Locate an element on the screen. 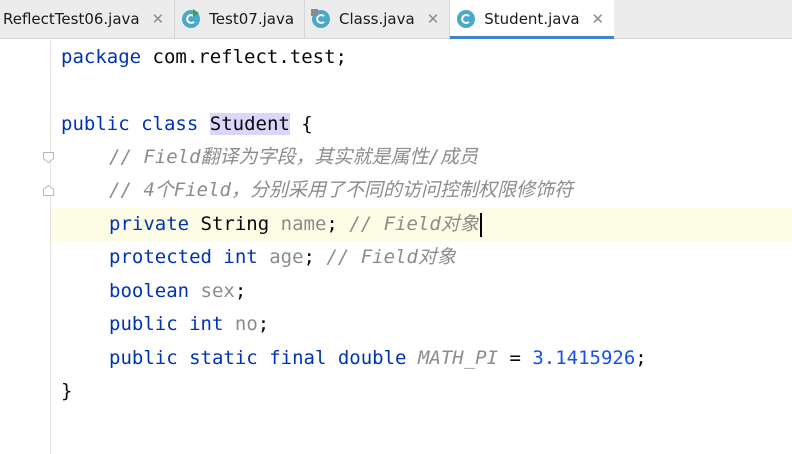 The height and width of the screenshot is (454, 792). code-line-6: private String name; // Field对象 is located at coordinates (295, 224).